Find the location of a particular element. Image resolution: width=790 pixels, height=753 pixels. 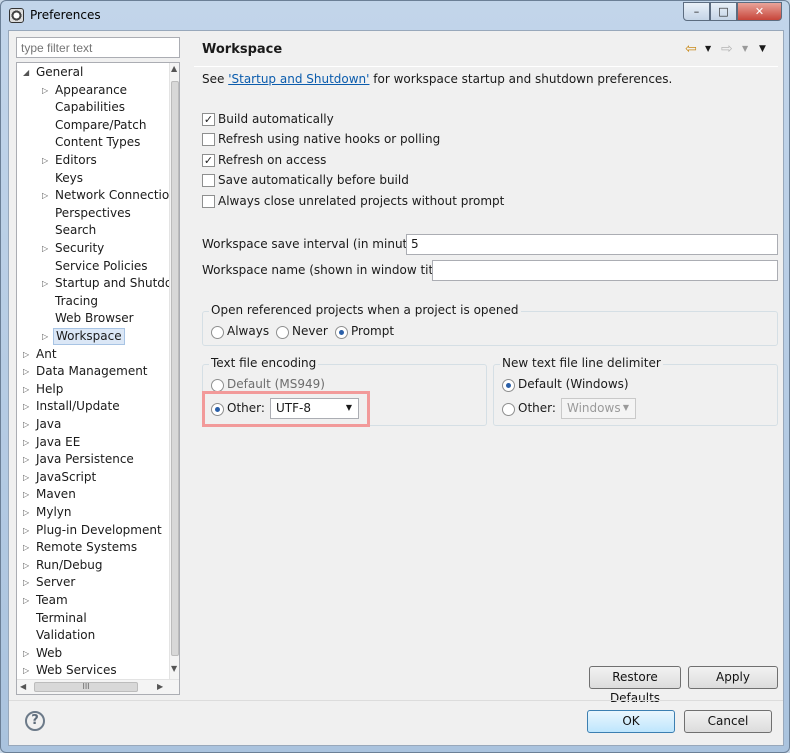

forward-history-dropdown-icon: ▼ is located at coordinates (745, 49).